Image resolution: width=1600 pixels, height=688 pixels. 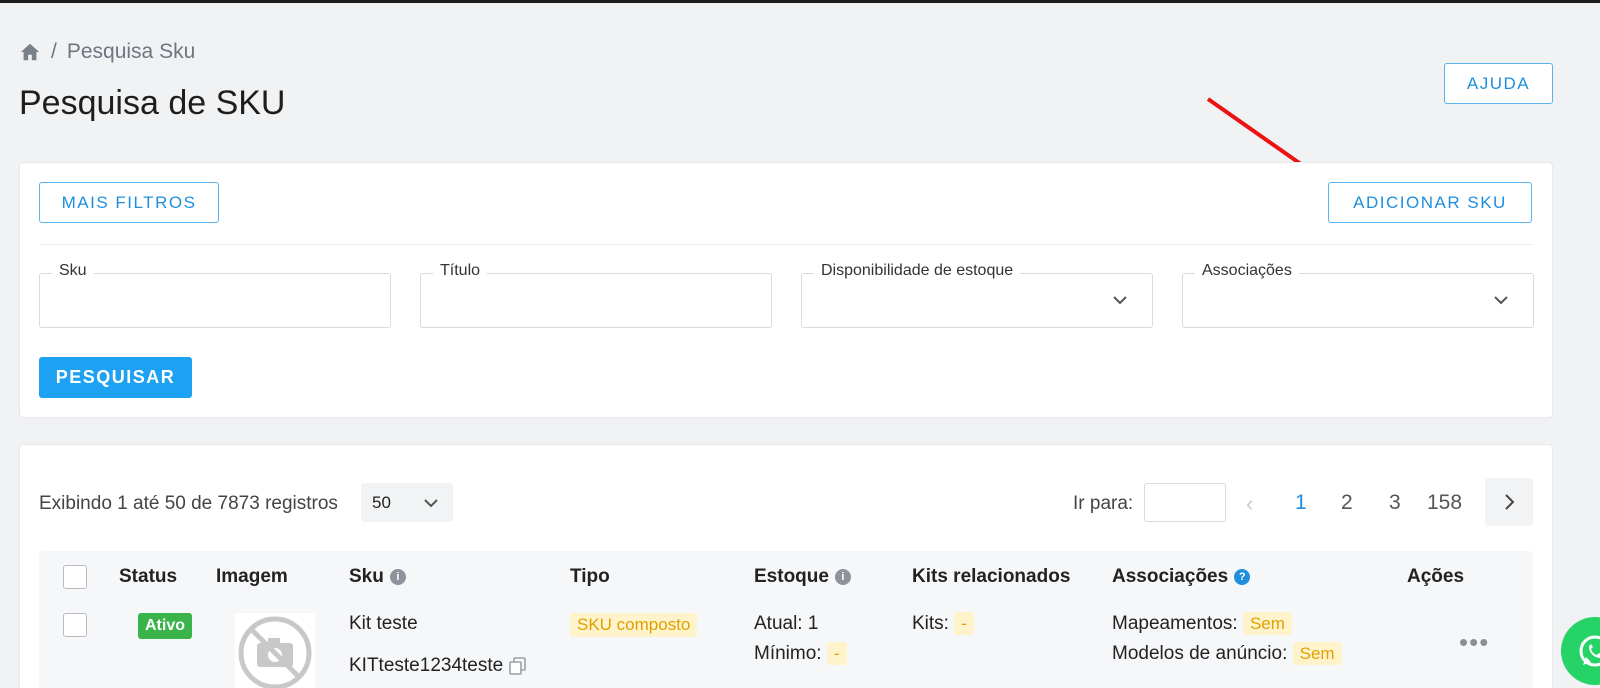 What do you see at coordinates (1474, 642) in the screenshot?
I see `more-icon: •••` at bounding box center [1474, 642].